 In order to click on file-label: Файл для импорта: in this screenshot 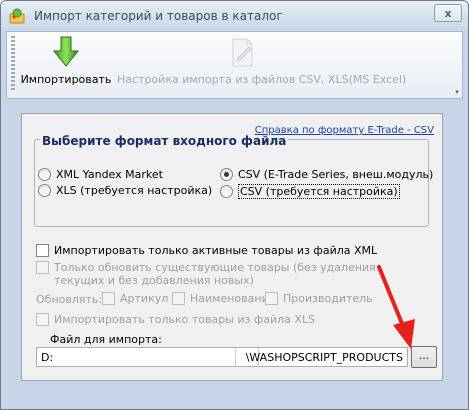, I will do `click(106, 339)`.